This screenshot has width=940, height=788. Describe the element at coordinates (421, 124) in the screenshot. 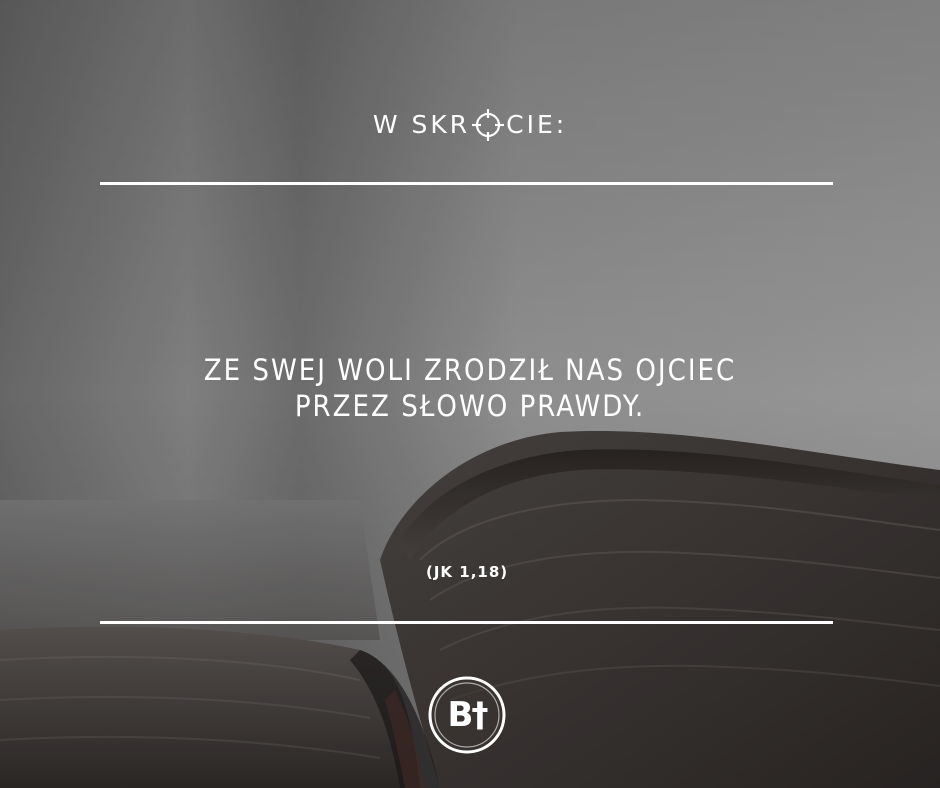

I see `section-title-text-start: W SKR` at that location.